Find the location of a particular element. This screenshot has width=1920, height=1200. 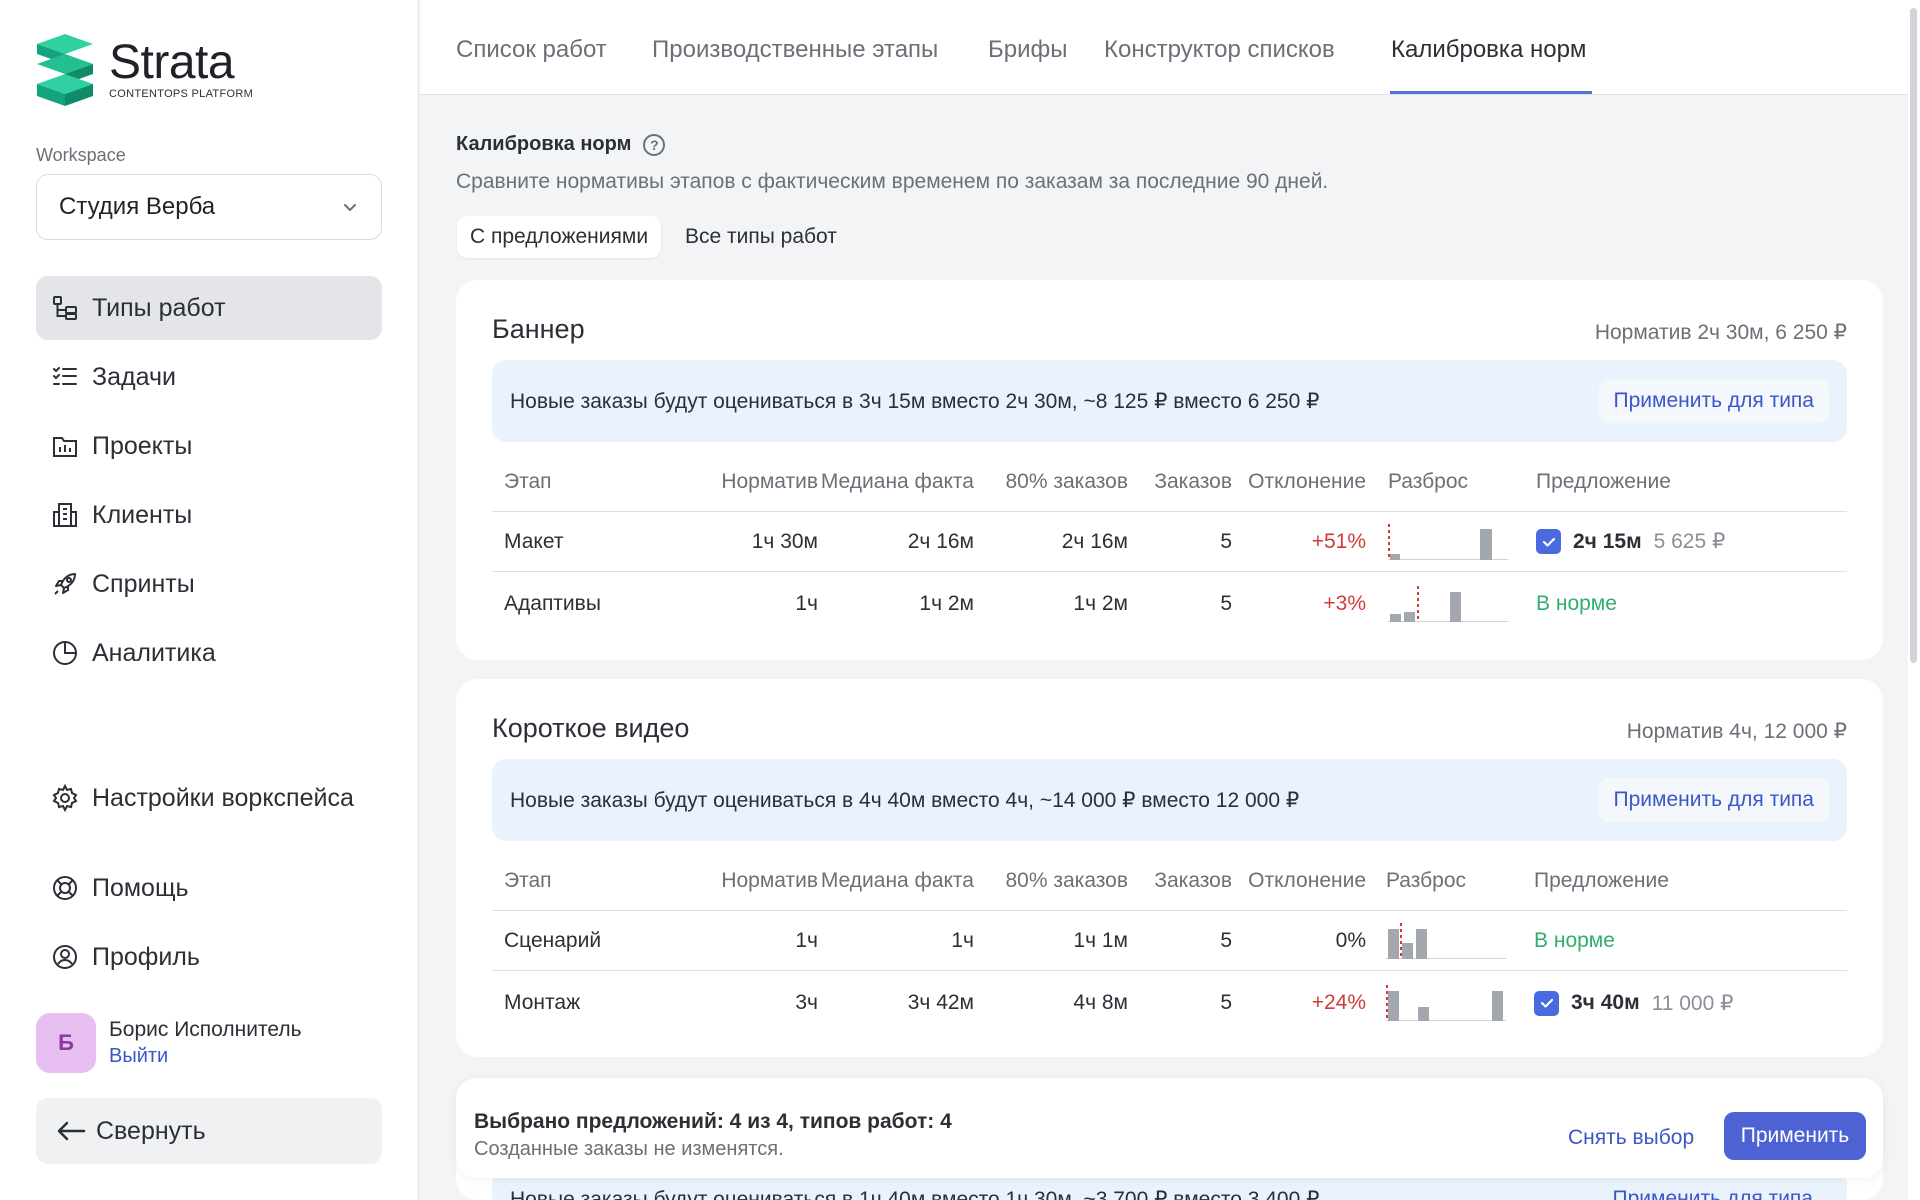

check-icon is located at coordinates (1548, 542).